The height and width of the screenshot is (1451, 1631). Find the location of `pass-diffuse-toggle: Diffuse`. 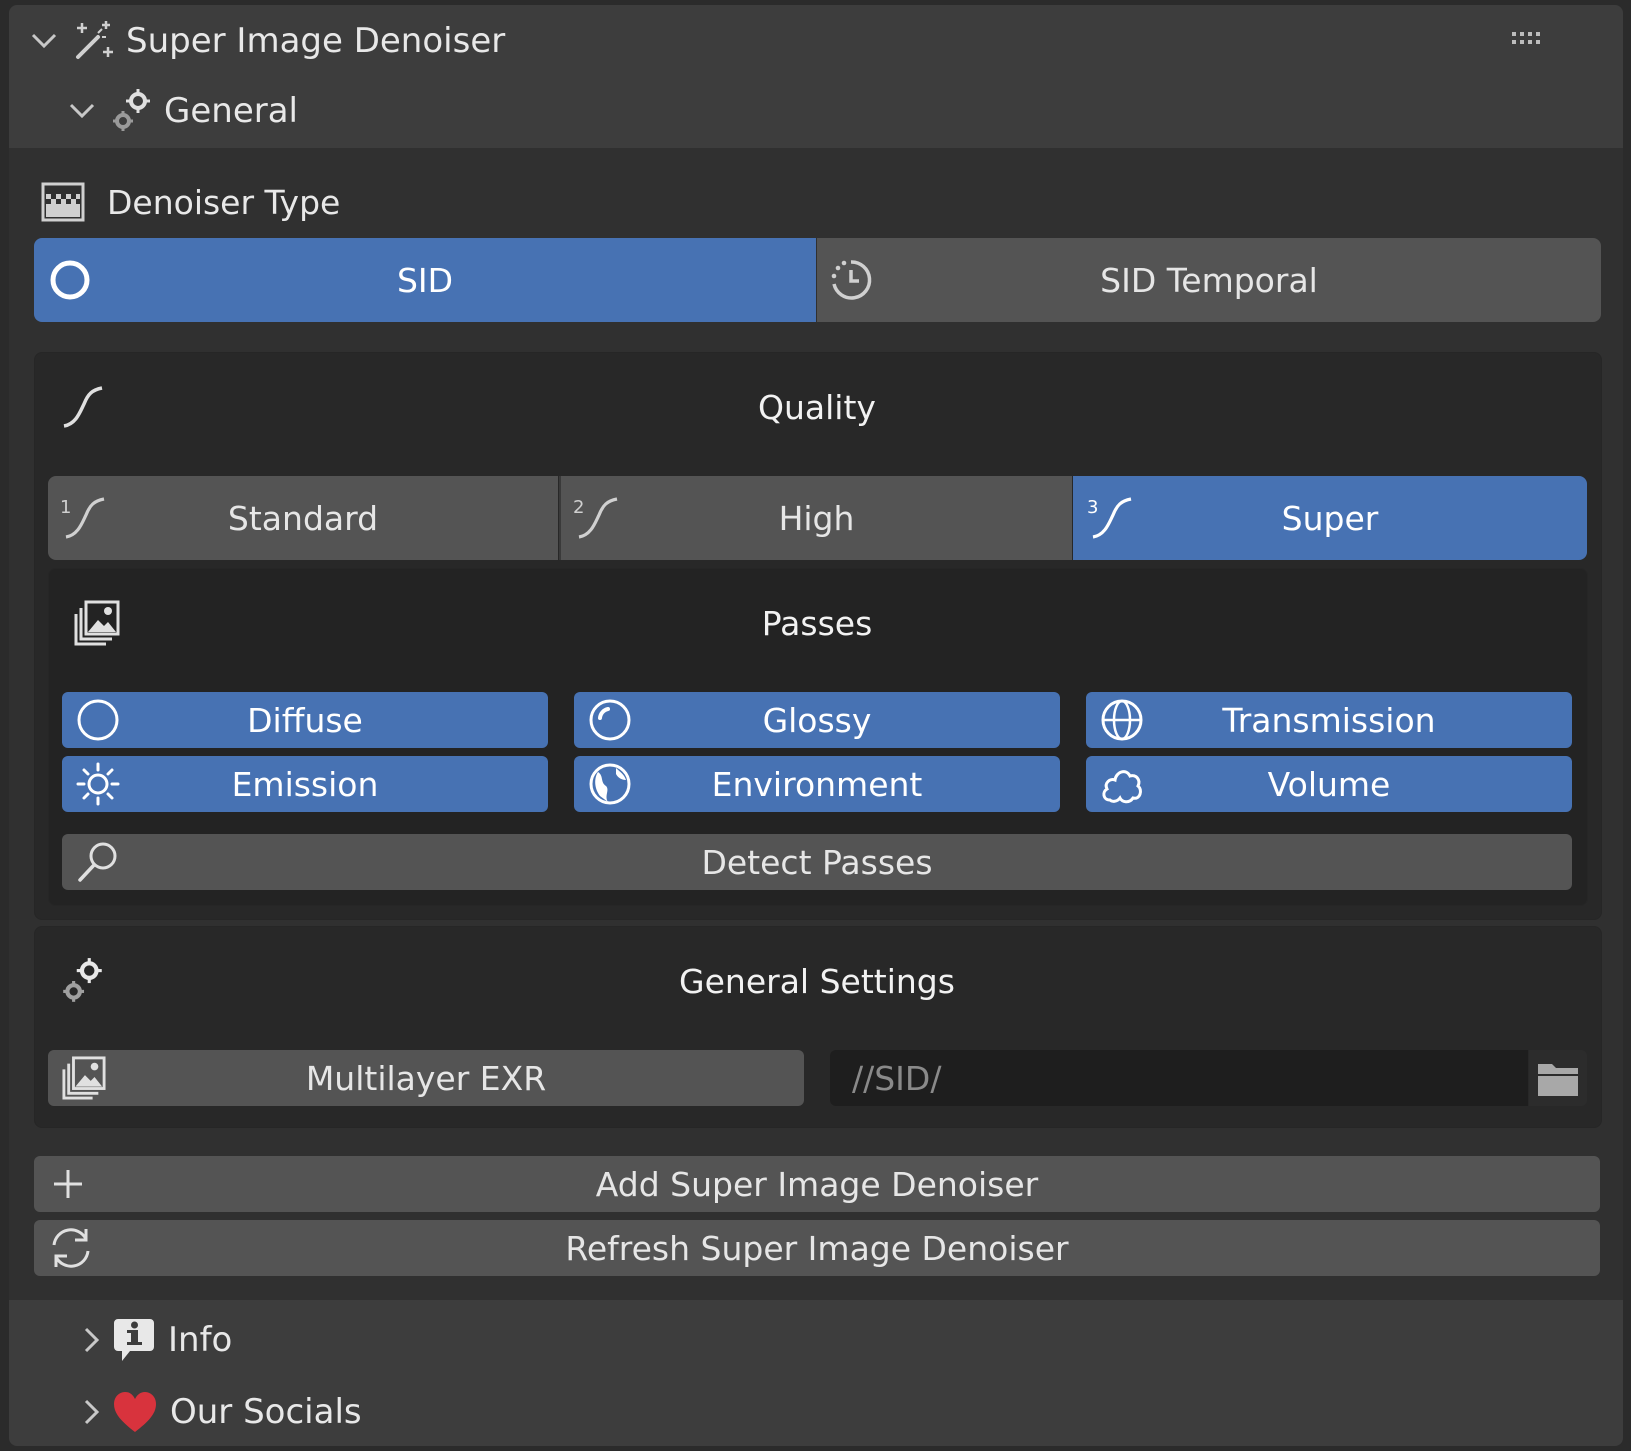

pass-diffuse-toggle: Diffuse is located at coordinates (305, 720).